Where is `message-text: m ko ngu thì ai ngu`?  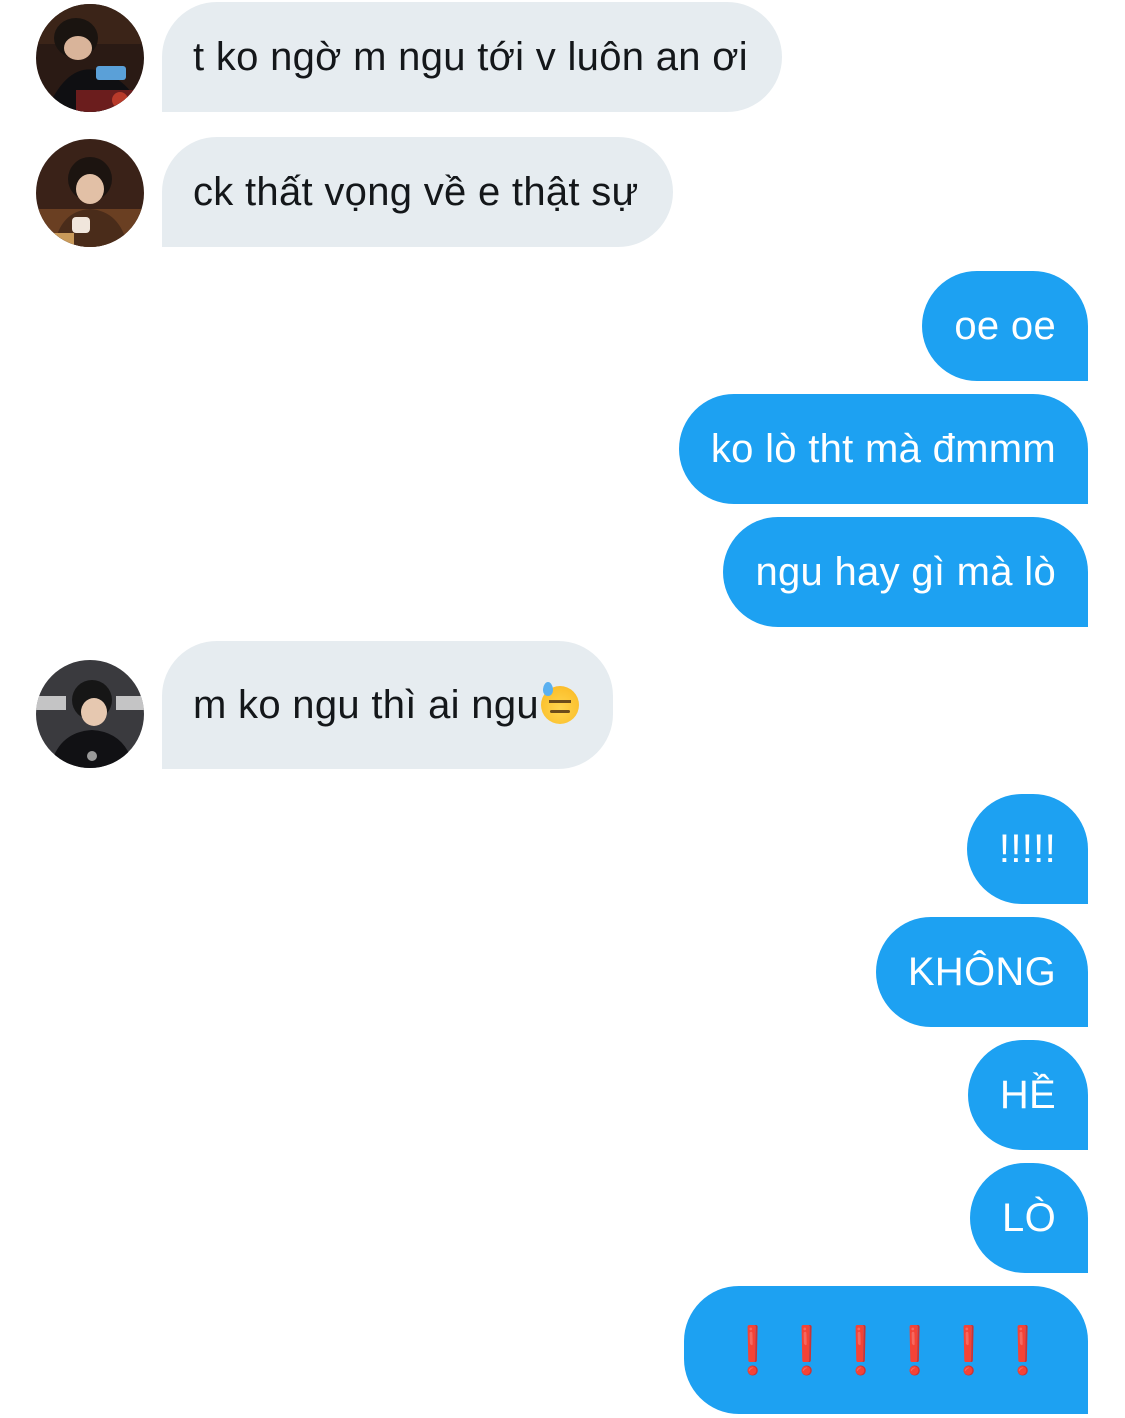
message-text: m ko ngu thì ai ngu is located at coordinates (366, 704).